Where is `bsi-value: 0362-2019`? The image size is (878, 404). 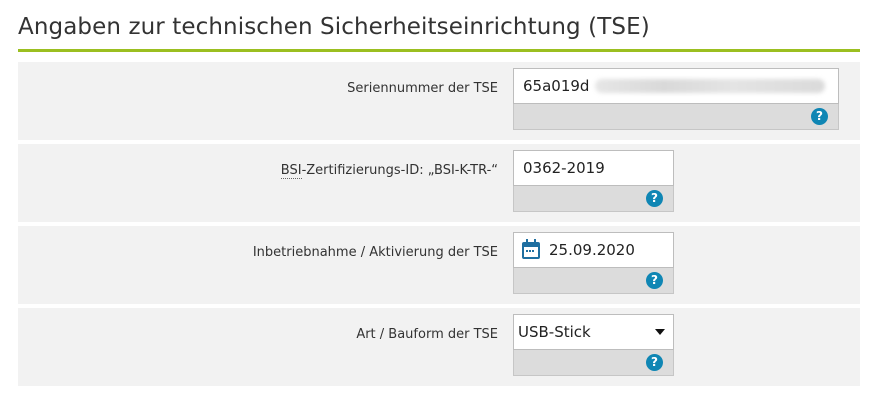
bsi-value: 0362-2019 is located at coordinates (564, 168).